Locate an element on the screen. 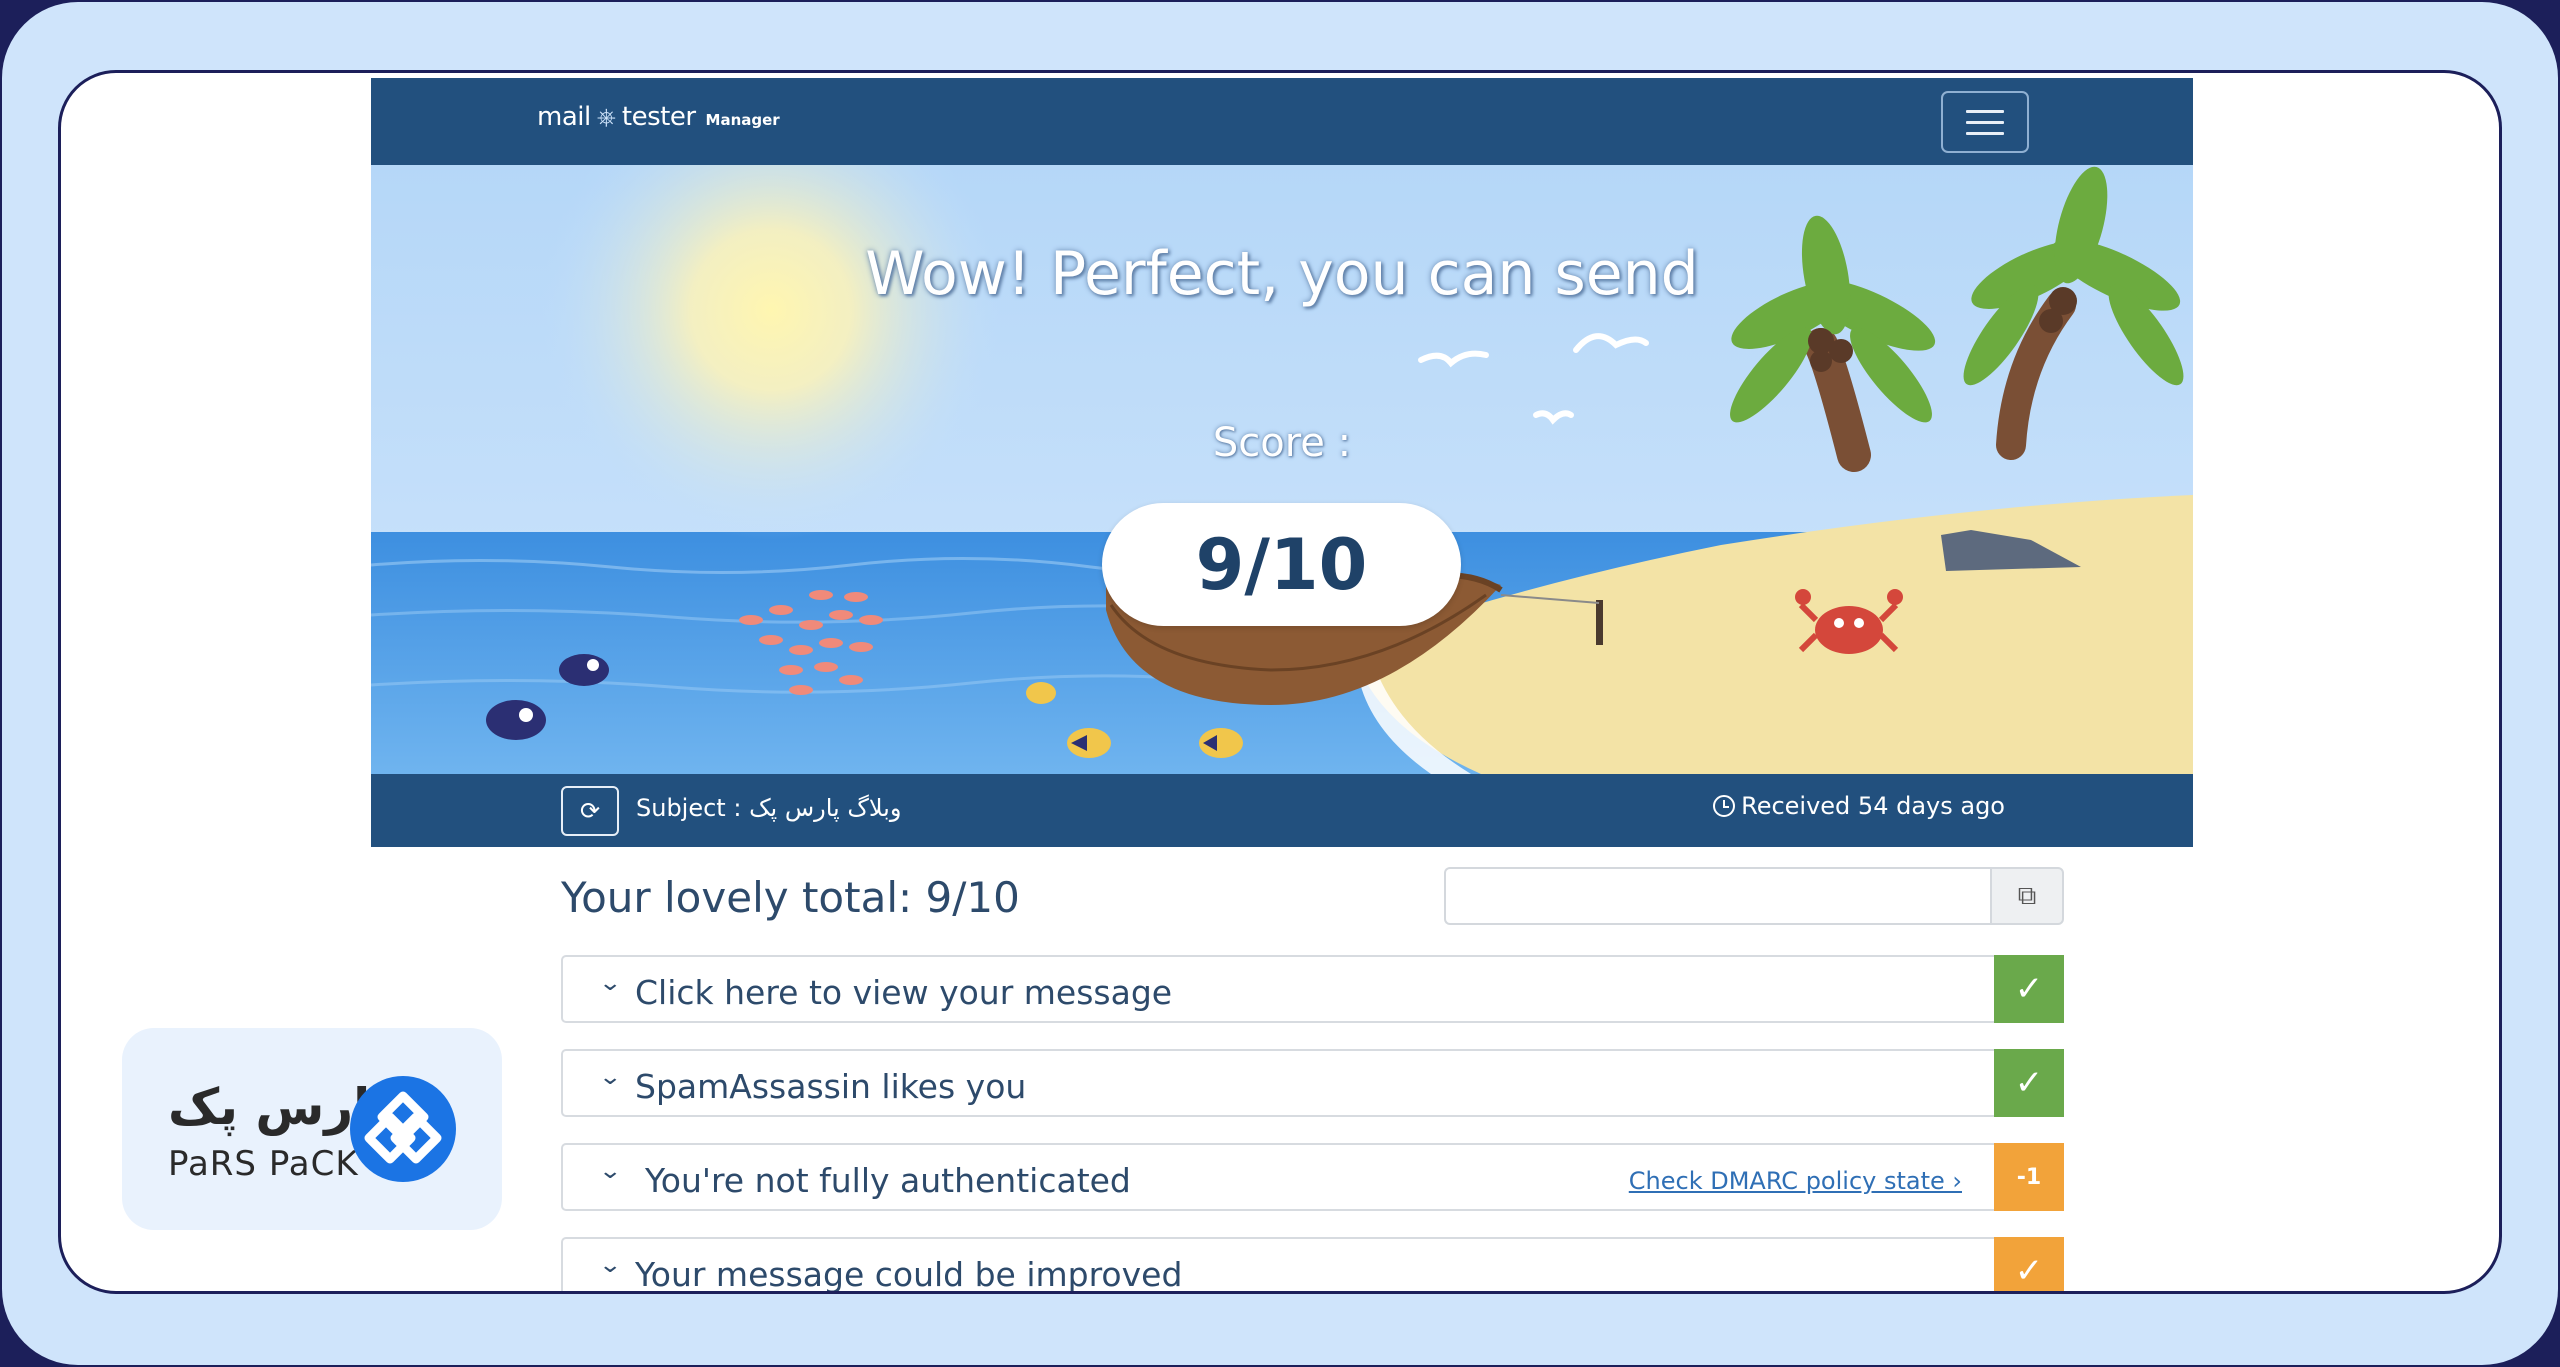  menu-toggle-button is located at coordinates (1985, 122).